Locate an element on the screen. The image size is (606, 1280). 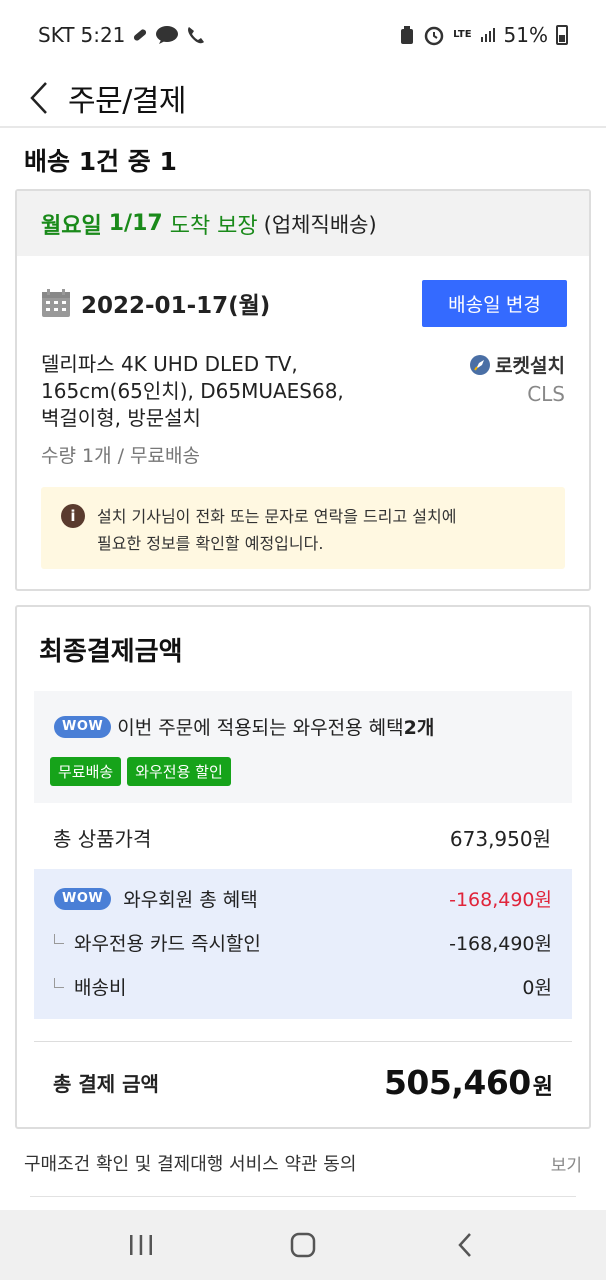
product-line: 벽걸이형, 방문설치 is located at coordinates (121, 418).